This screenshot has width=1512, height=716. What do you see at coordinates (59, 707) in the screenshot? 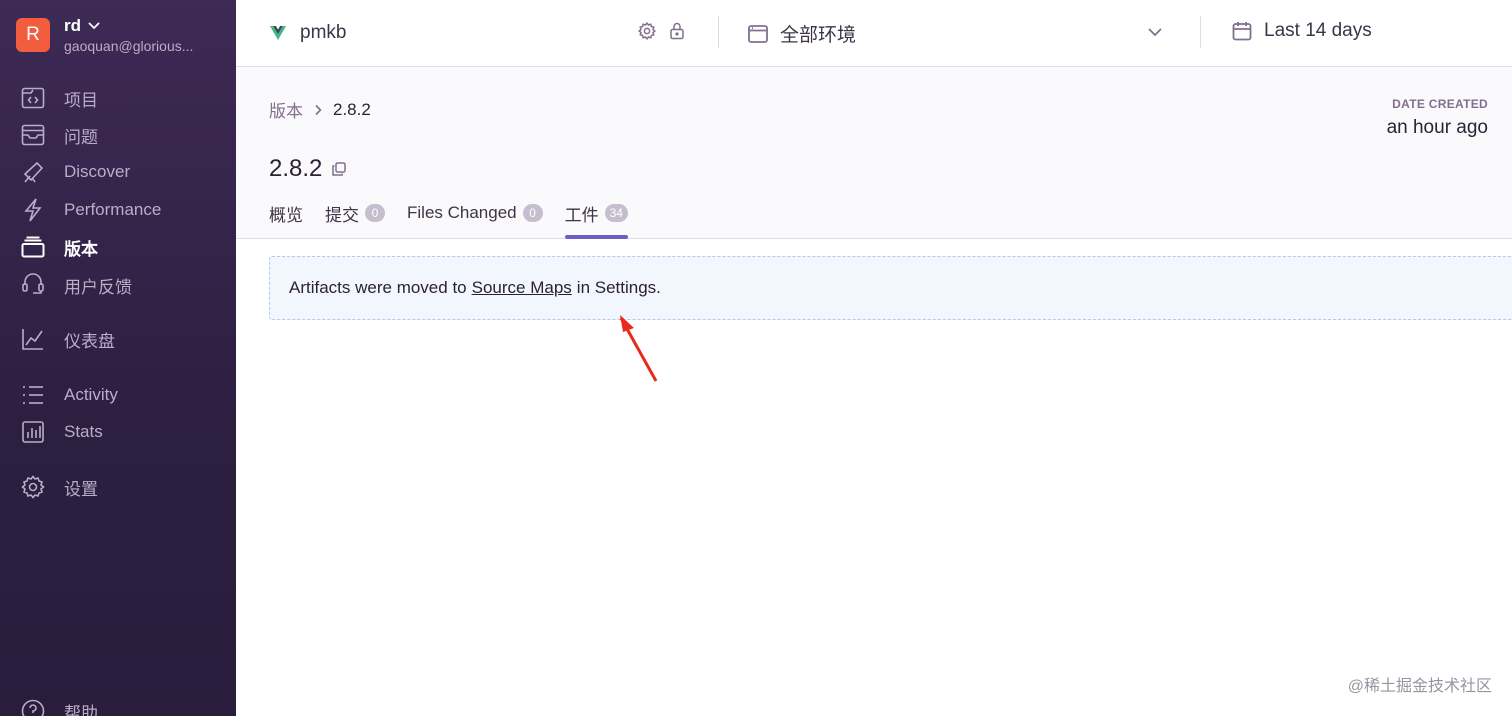
I see `sidebar-item-help: 帮助` at bounding box center [59, 707].